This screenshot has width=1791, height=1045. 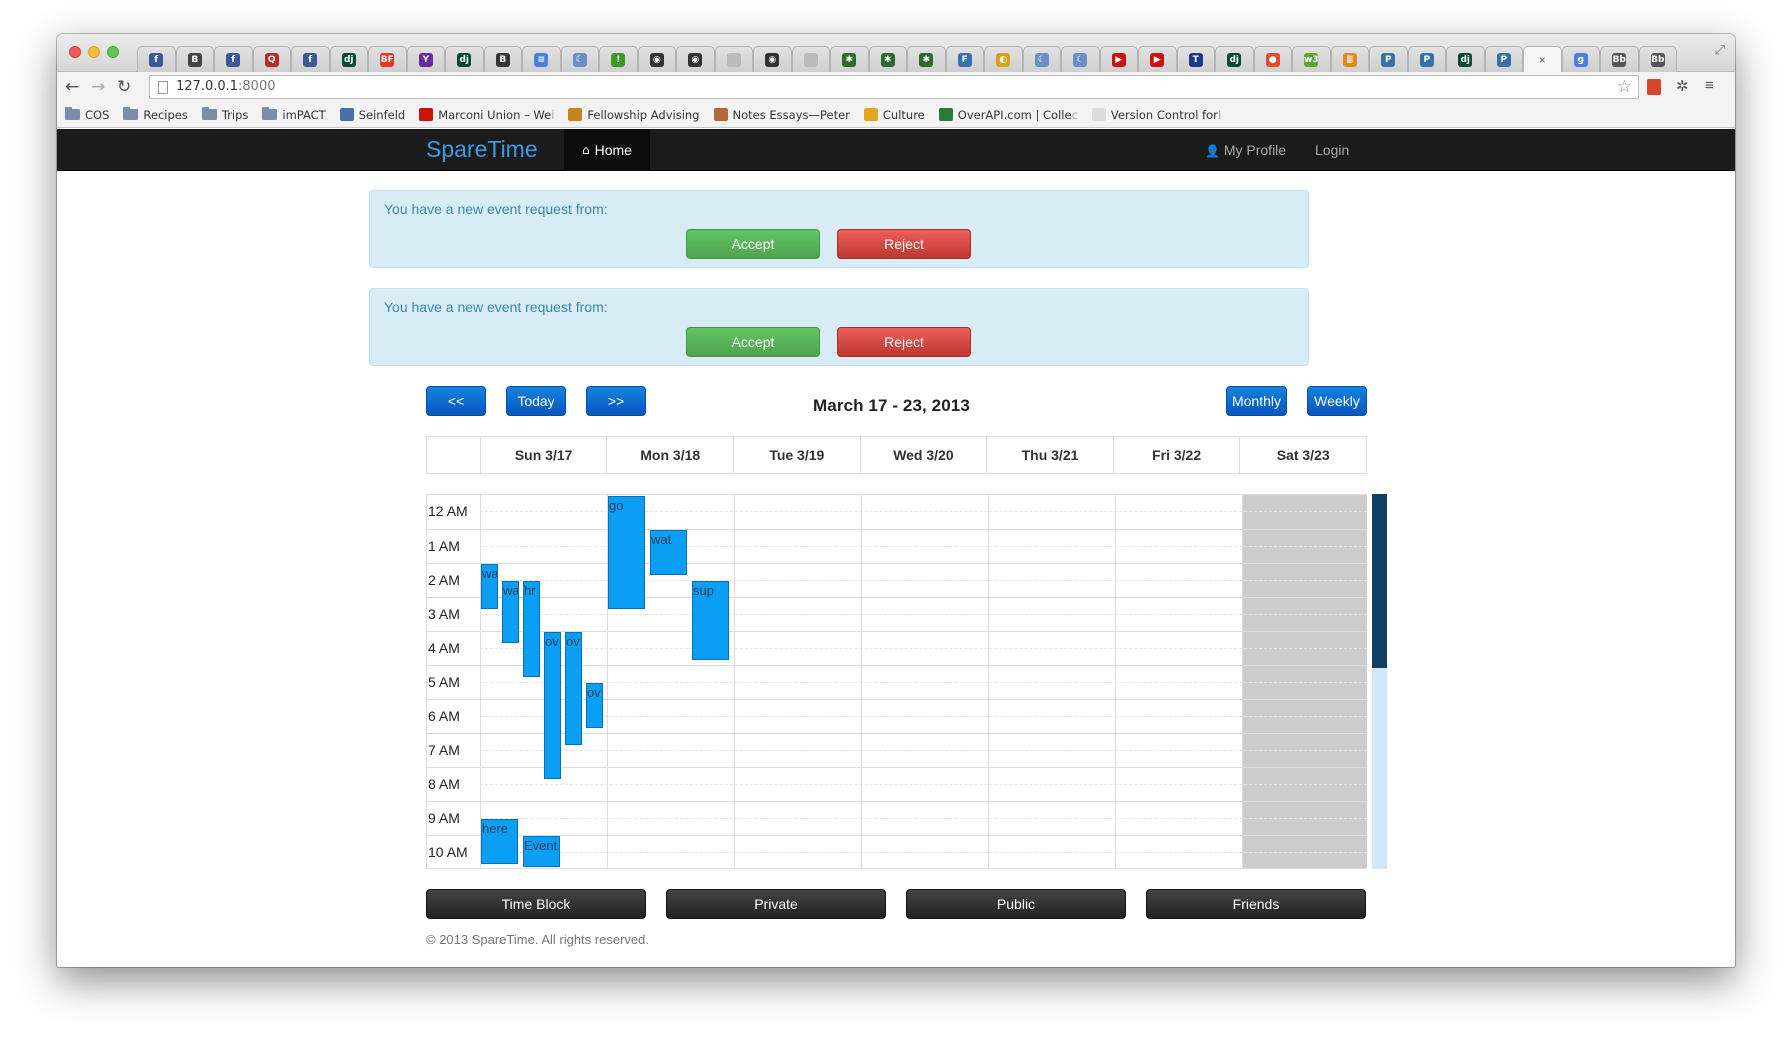 I want to click on calendar-event: wat, so click(x=668, y=553).